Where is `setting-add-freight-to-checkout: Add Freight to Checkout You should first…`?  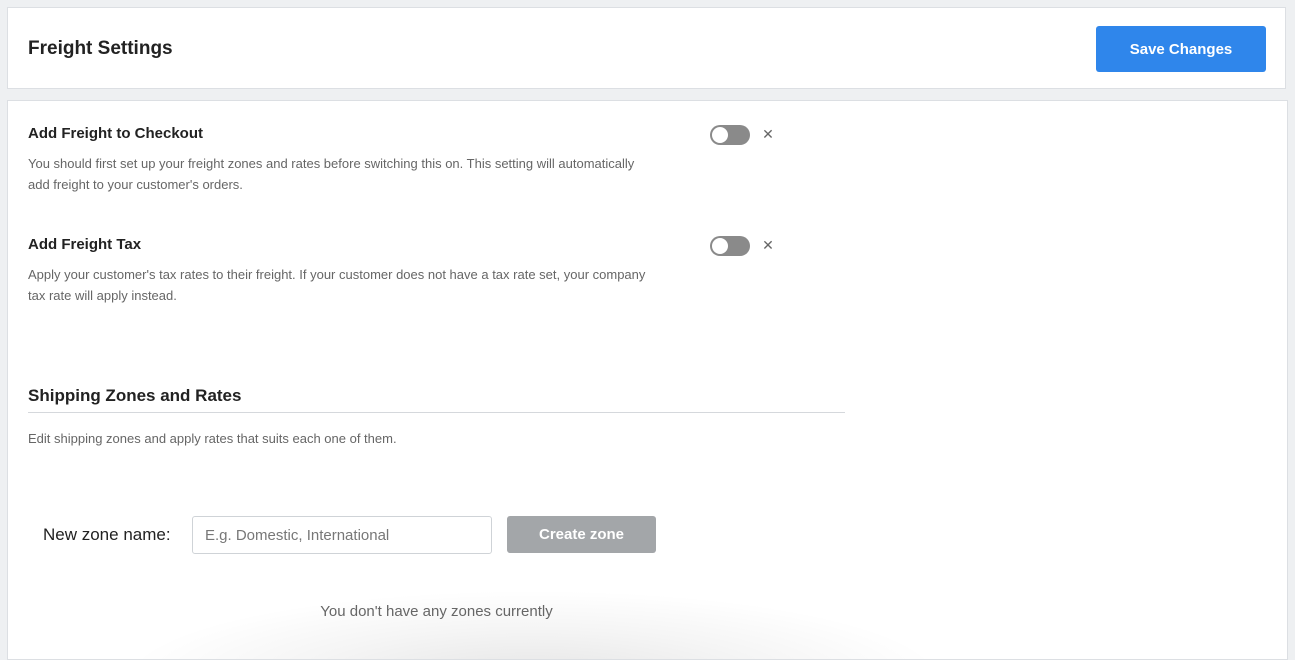 setting-add-freight-to-checkout: Add Freight to Checkout You should first… is located at coordinates (428, 160).